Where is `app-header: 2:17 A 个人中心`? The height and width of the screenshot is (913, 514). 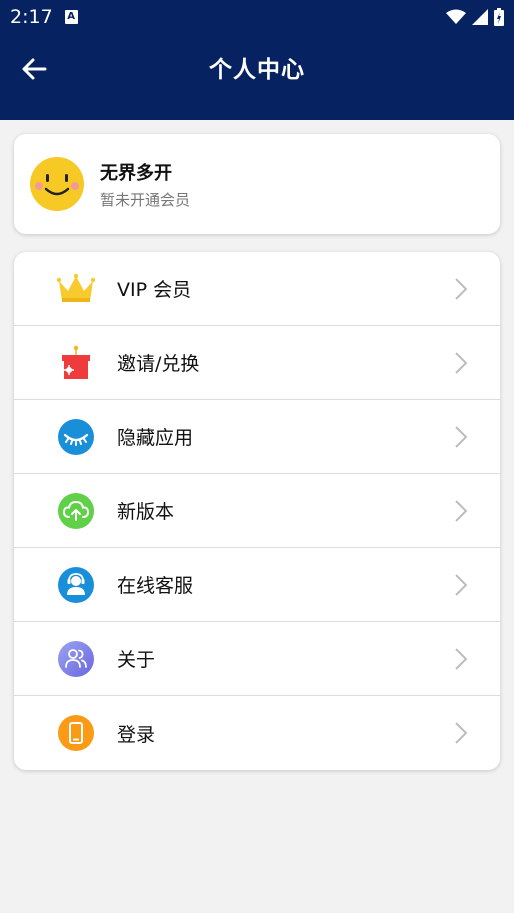 app-header: 2:17 A 个人中心 is located at coordinates (257, 60).